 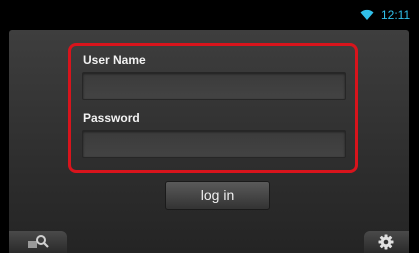 What do you see at coordinates (367, 14) in the screenshot?
I see `wifi-icon` at bounding box center [367, 14].